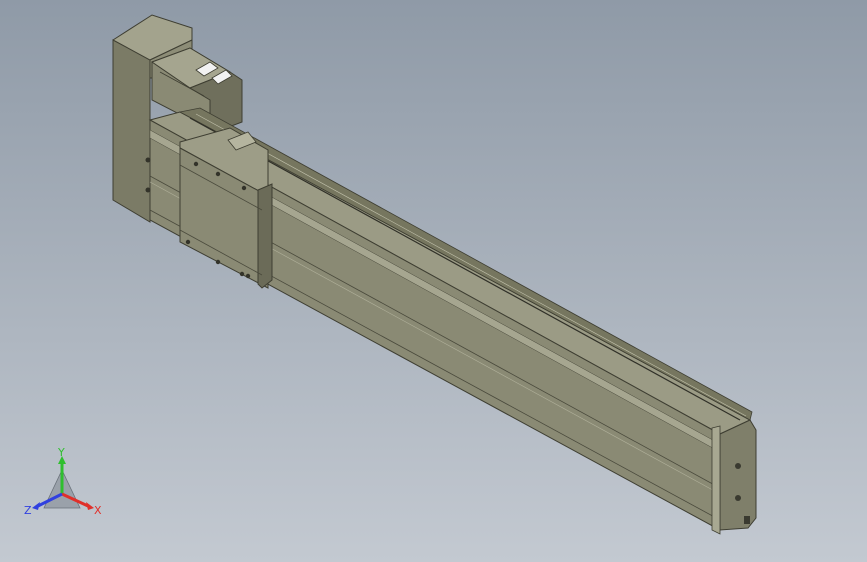 The image size is (867, 562). Describe the element at coordinates (36, 506) in the screenshot. I see `z-axis-arrow-head` at that location.